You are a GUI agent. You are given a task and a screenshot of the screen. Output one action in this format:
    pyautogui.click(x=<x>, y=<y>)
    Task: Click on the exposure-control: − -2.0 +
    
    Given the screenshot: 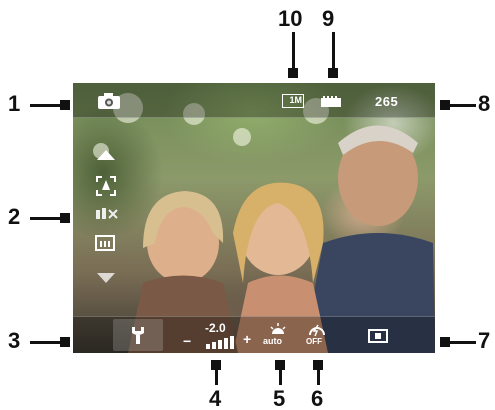 What is the action you would take?
    pyautogui.click(x=219, y=336)
    